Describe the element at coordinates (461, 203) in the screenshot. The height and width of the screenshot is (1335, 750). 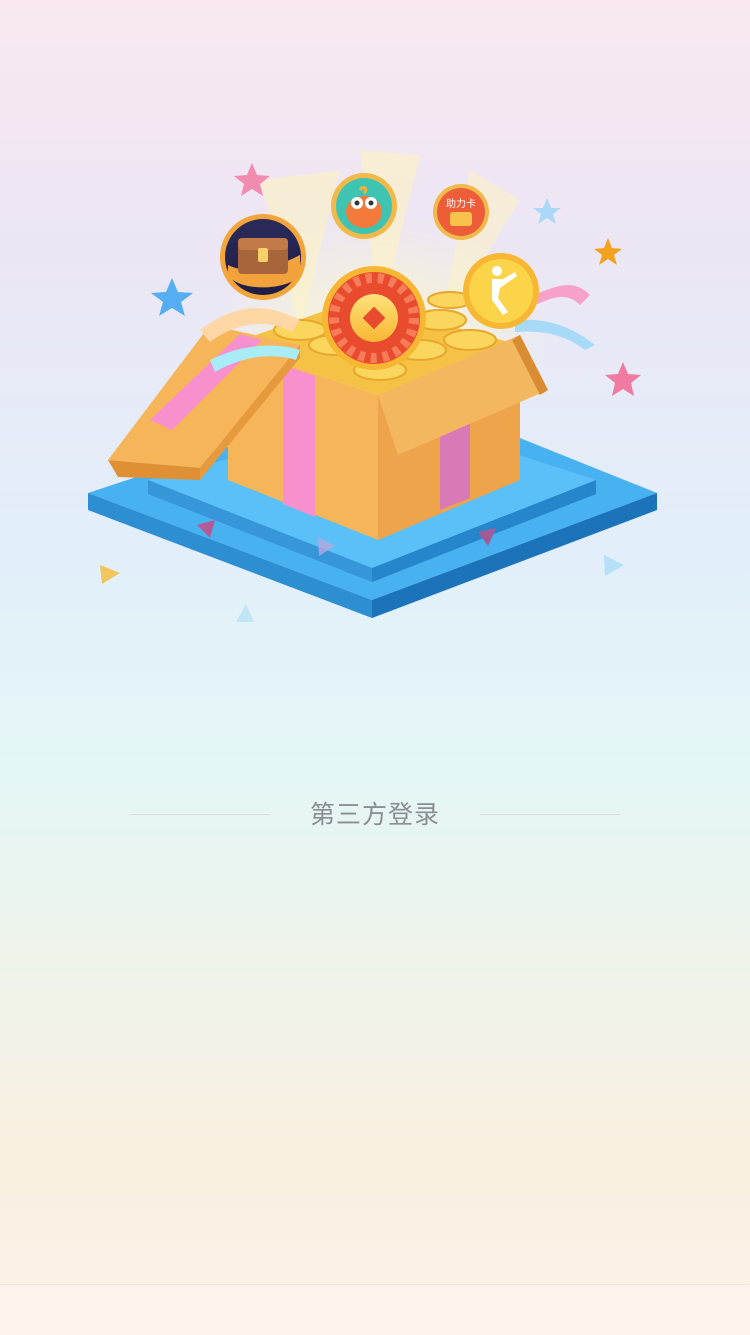
I see `helper-card-text: 助力卡` at that location.